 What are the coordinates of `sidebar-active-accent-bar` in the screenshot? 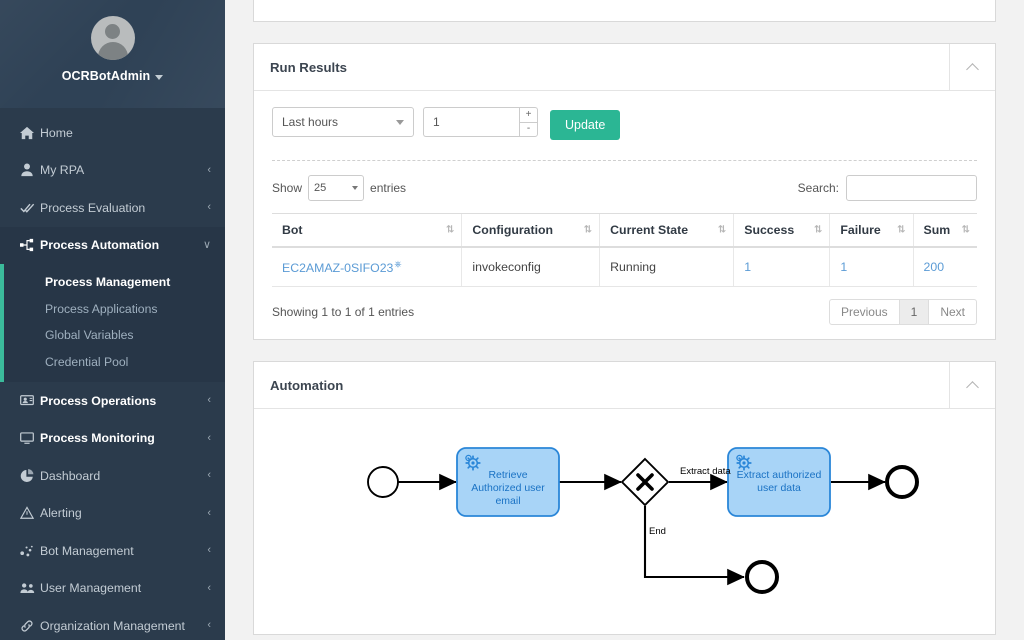 It's located at (2, 323).